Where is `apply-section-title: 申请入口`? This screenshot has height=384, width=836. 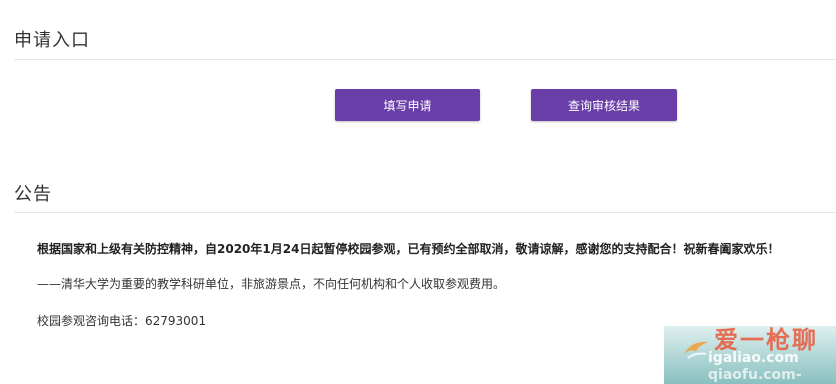
apply-section-title: 申请入口 is located at coordinates (52, 40).